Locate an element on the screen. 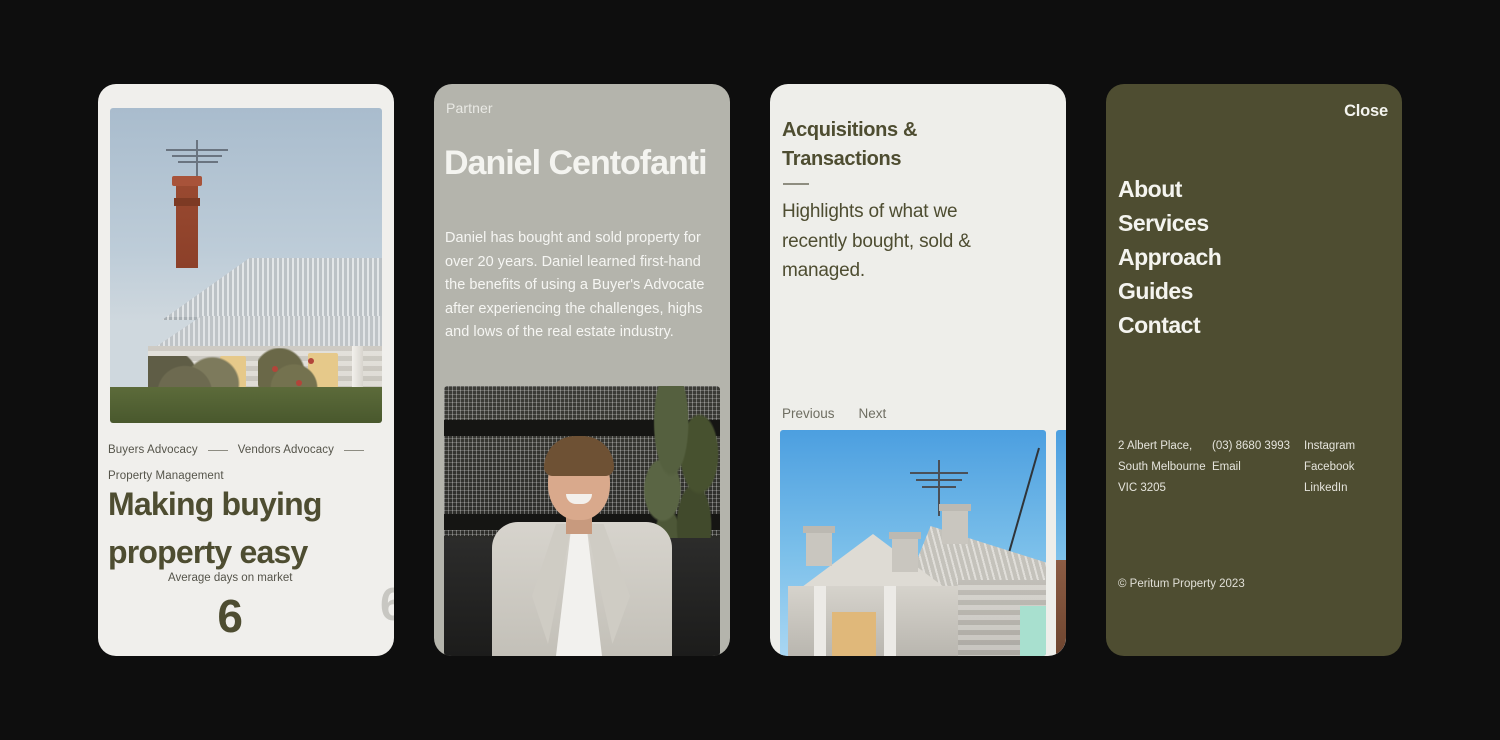 This screenshot has height=740, width=1500. email-link: Email is located at coordinates (1258, 467).